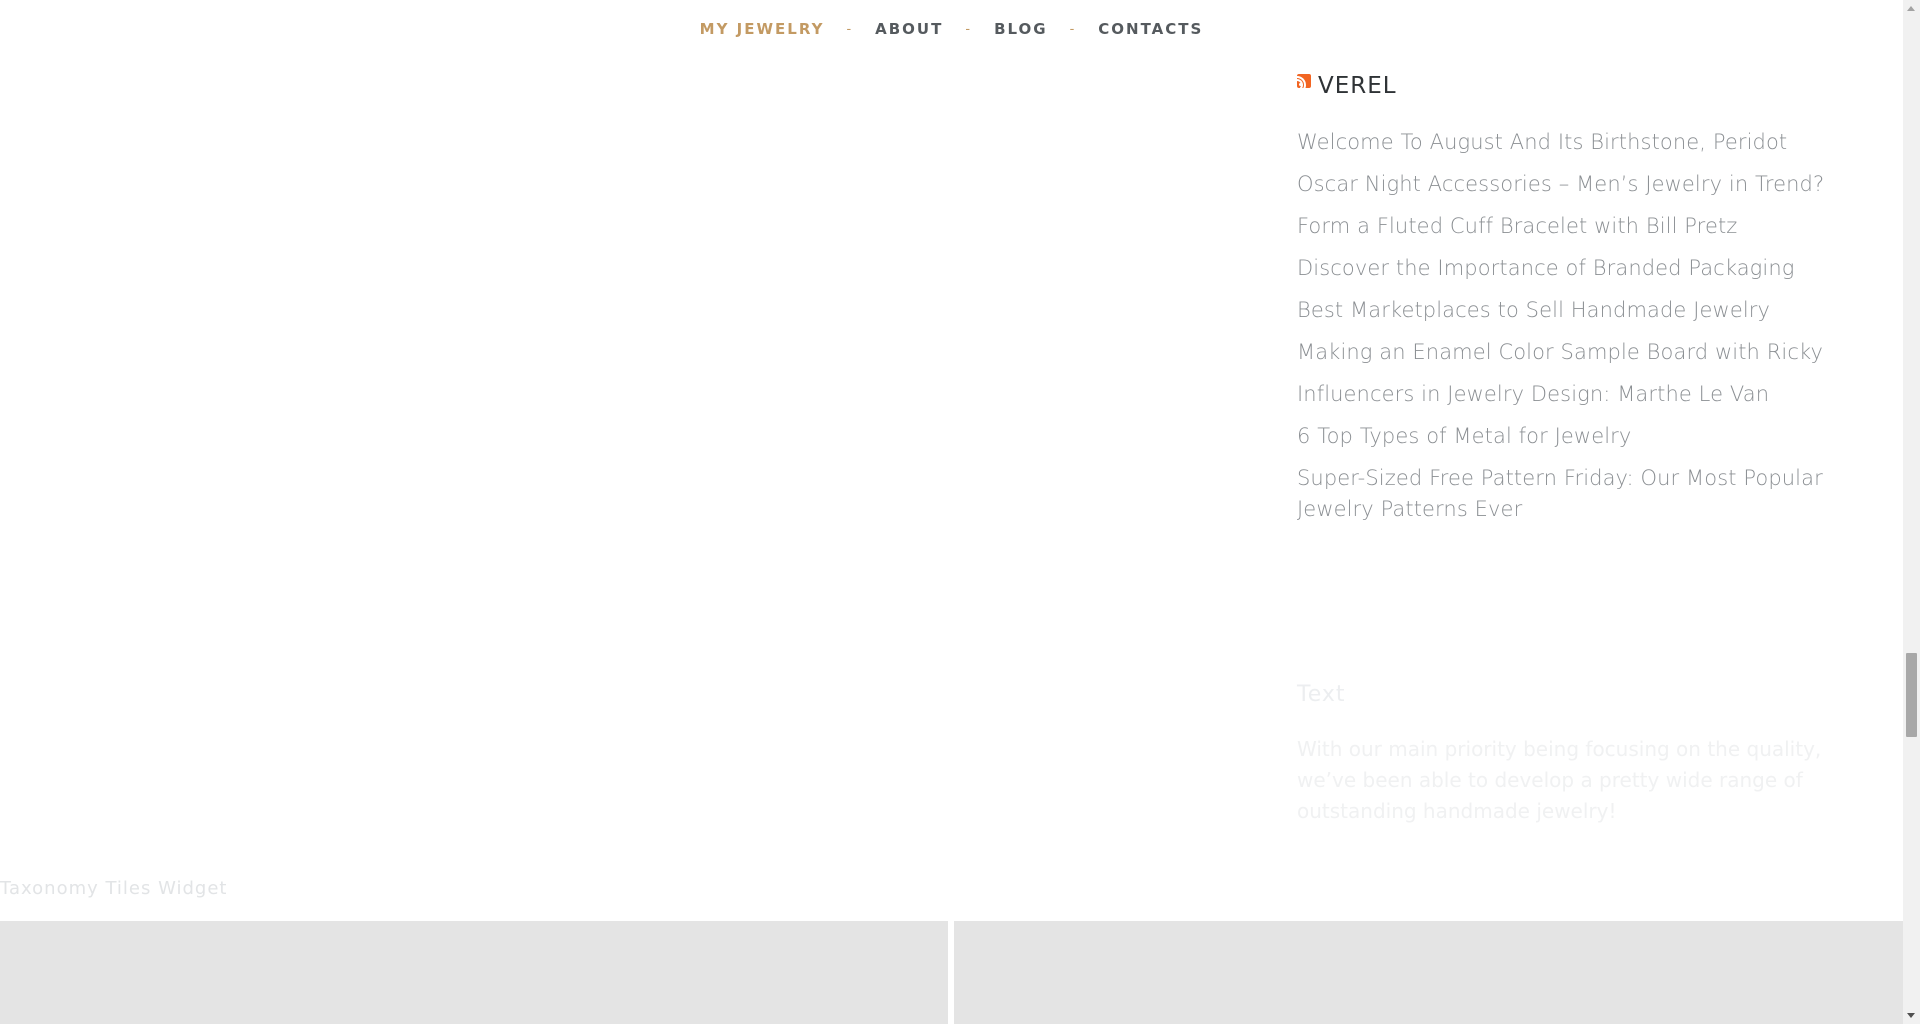 This screenshot has height=1024, width=1920. What do you see at coordinates (909, 29) in the screenshot?
I see `nav-item-about: ABOUT` at bounding box center [909, 29].